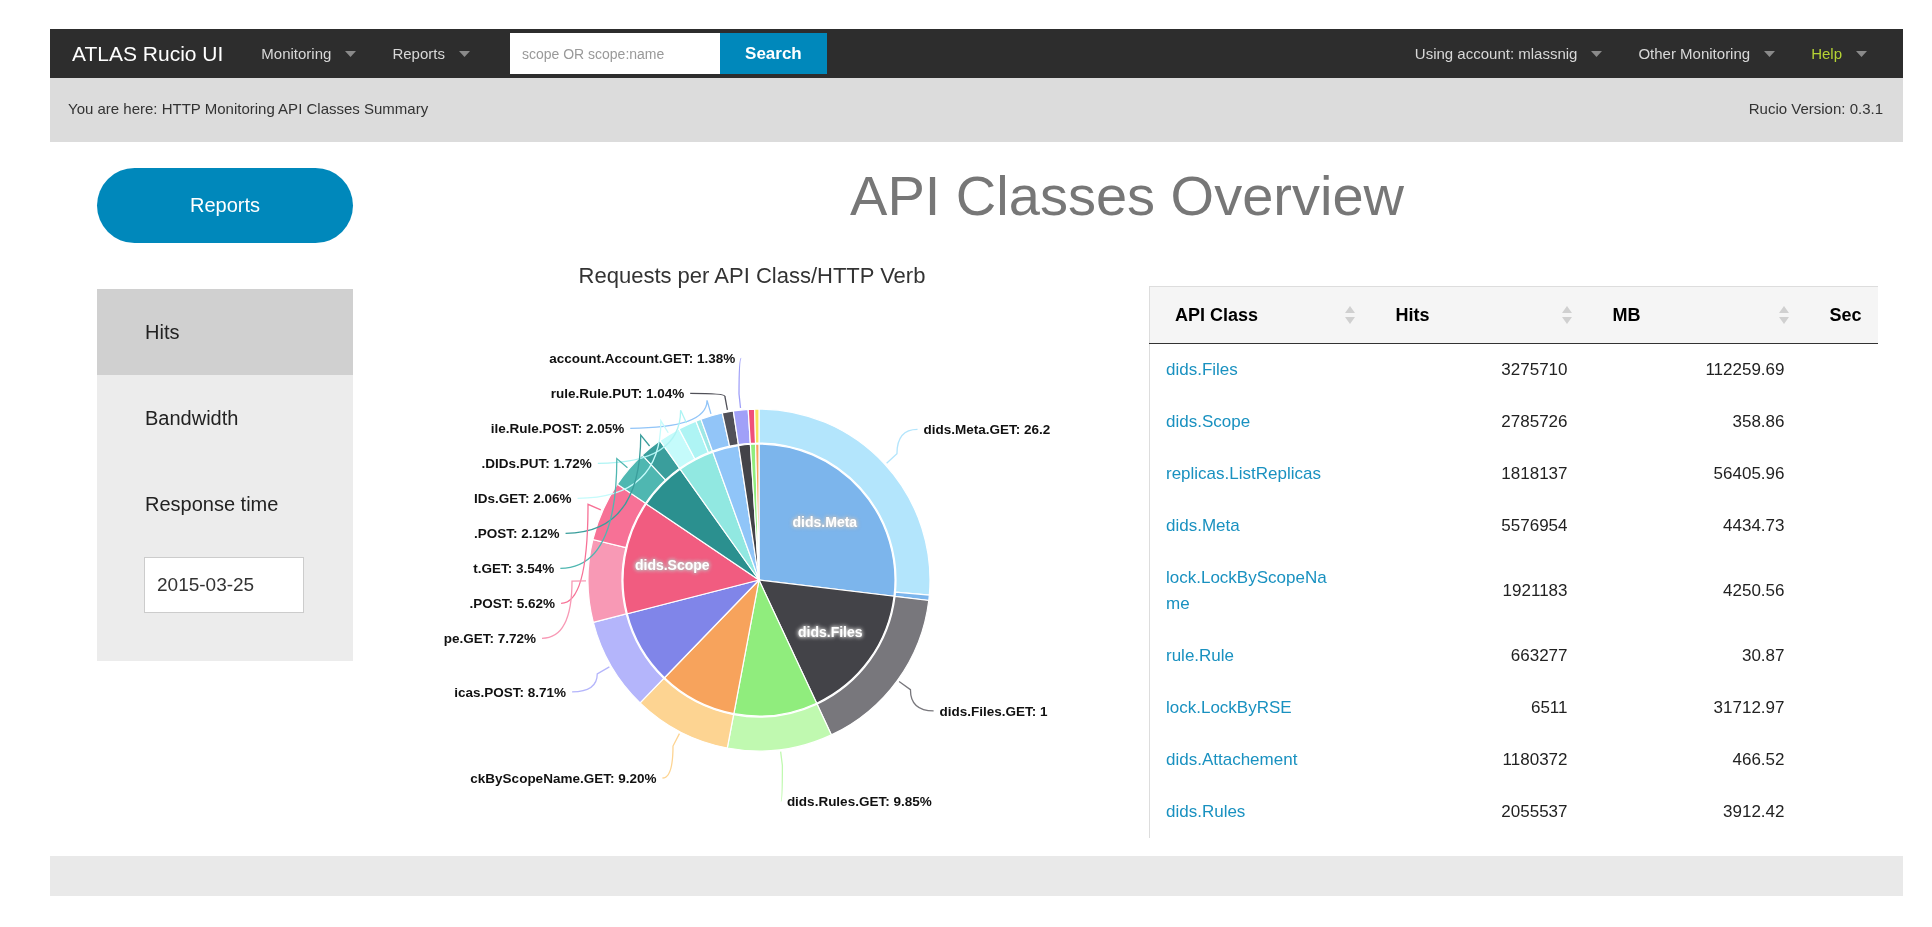 Image resolution: width=1932 pixels, height=927 pixels. I want to click on chart-label: .DIDs.PUT: 1.72%, so click(536, 464).